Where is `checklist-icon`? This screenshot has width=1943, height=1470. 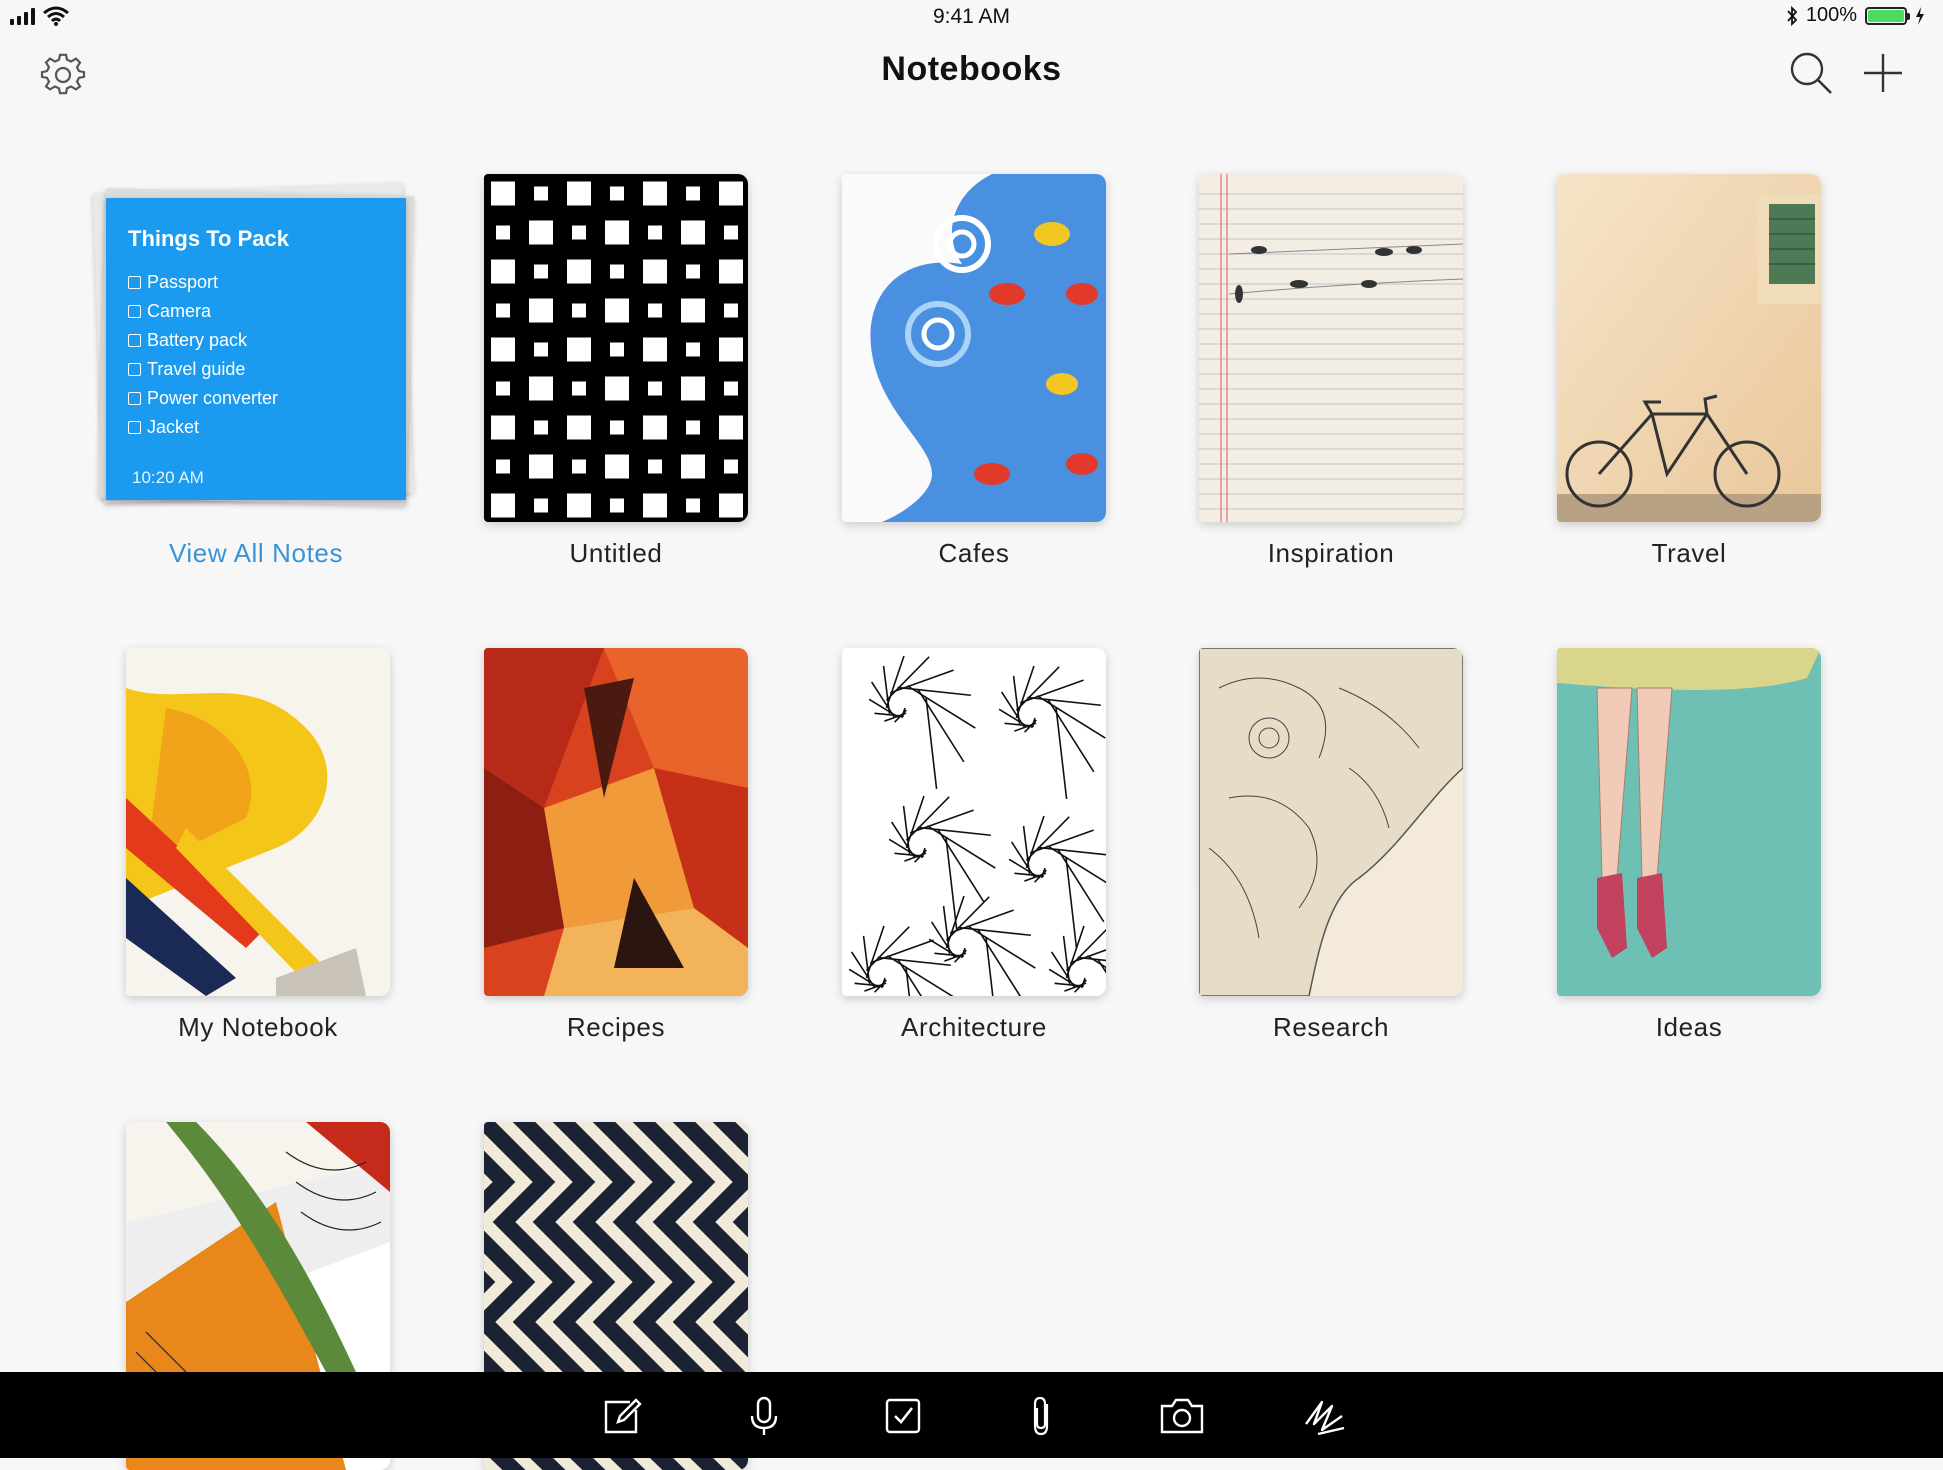
checklist-icon is located at coordinates (903, 1416).